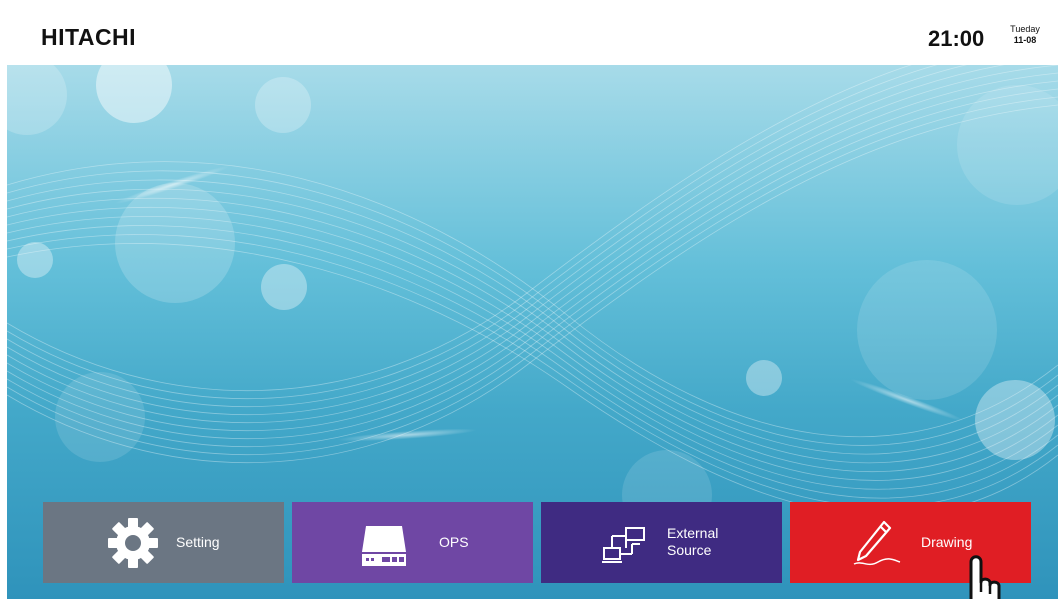  Describe the element at coordinates (89, 37) in the screenshot. I see `brand-logo: HITACHI` at that location.